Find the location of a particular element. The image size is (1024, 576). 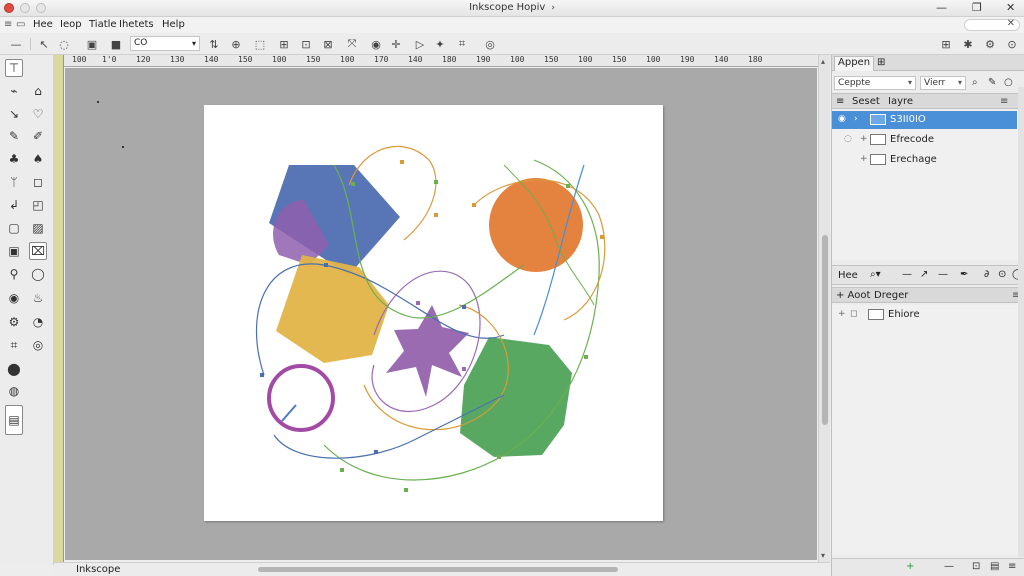

menu-file: Hee is located at coordinates (43, 24).